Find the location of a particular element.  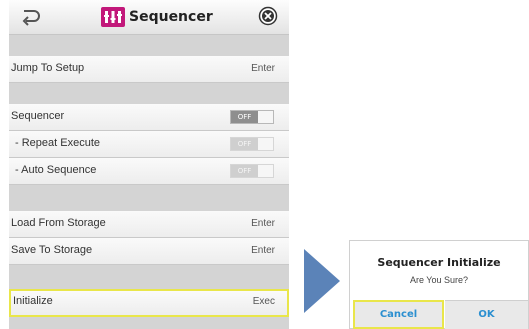

arrow-right-icon is located at coordinates (322, 281).